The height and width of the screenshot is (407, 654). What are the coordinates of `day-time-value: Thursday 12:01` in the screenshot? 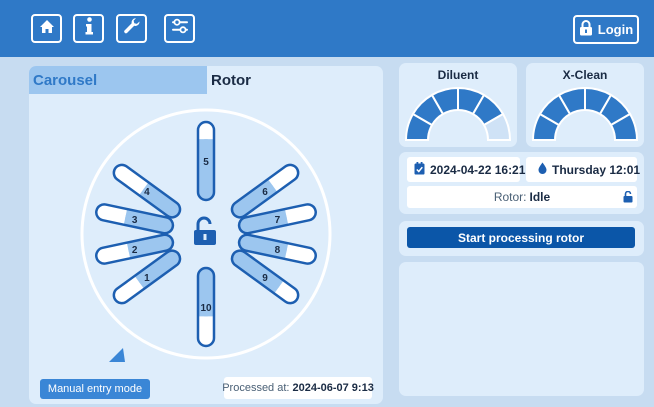 It's located at (596, 169).